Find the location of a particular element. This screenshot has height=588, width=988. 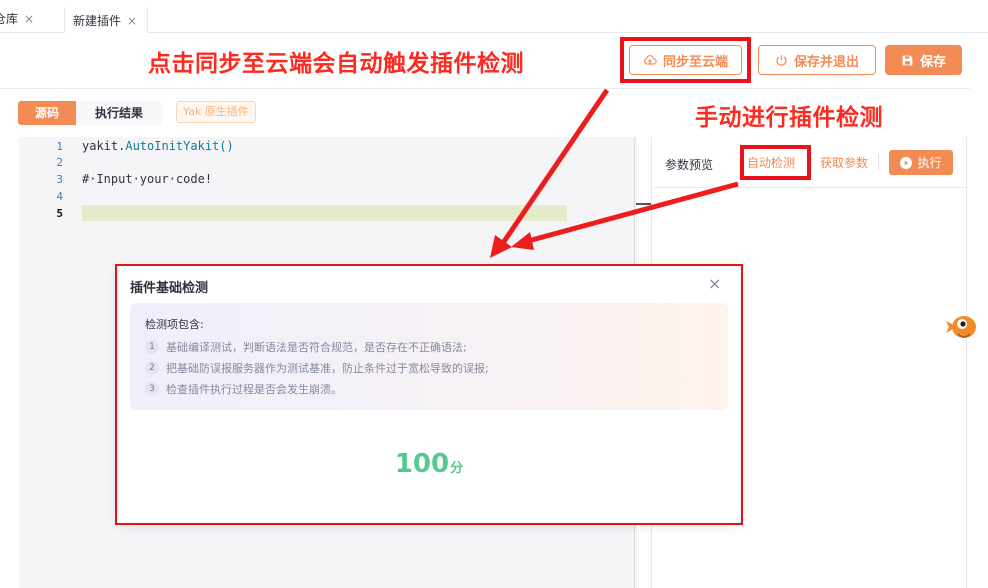

item-text: 检查插件执行过程是否会发生崩溃。 is located at coordinates (254, 389).